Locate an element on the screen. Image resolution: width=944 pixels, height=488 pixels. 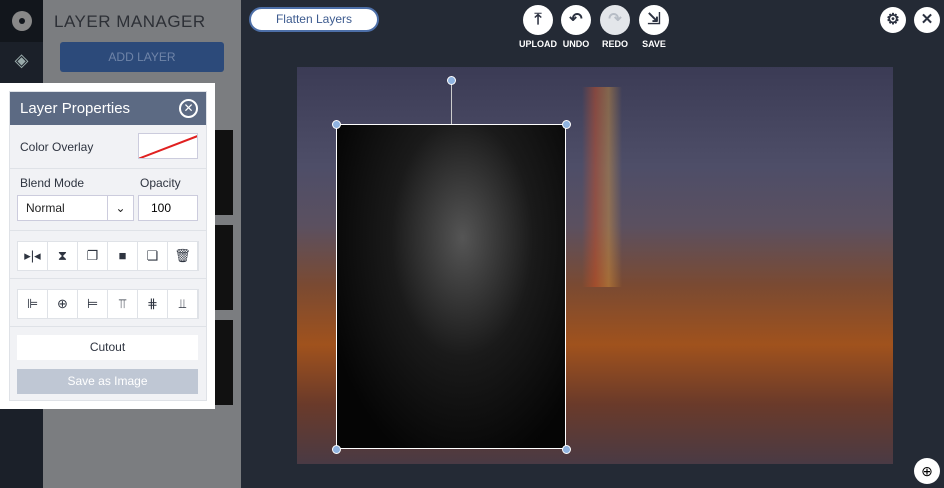
close-properties-icon: ✕ is located at coordinates (188, 108).